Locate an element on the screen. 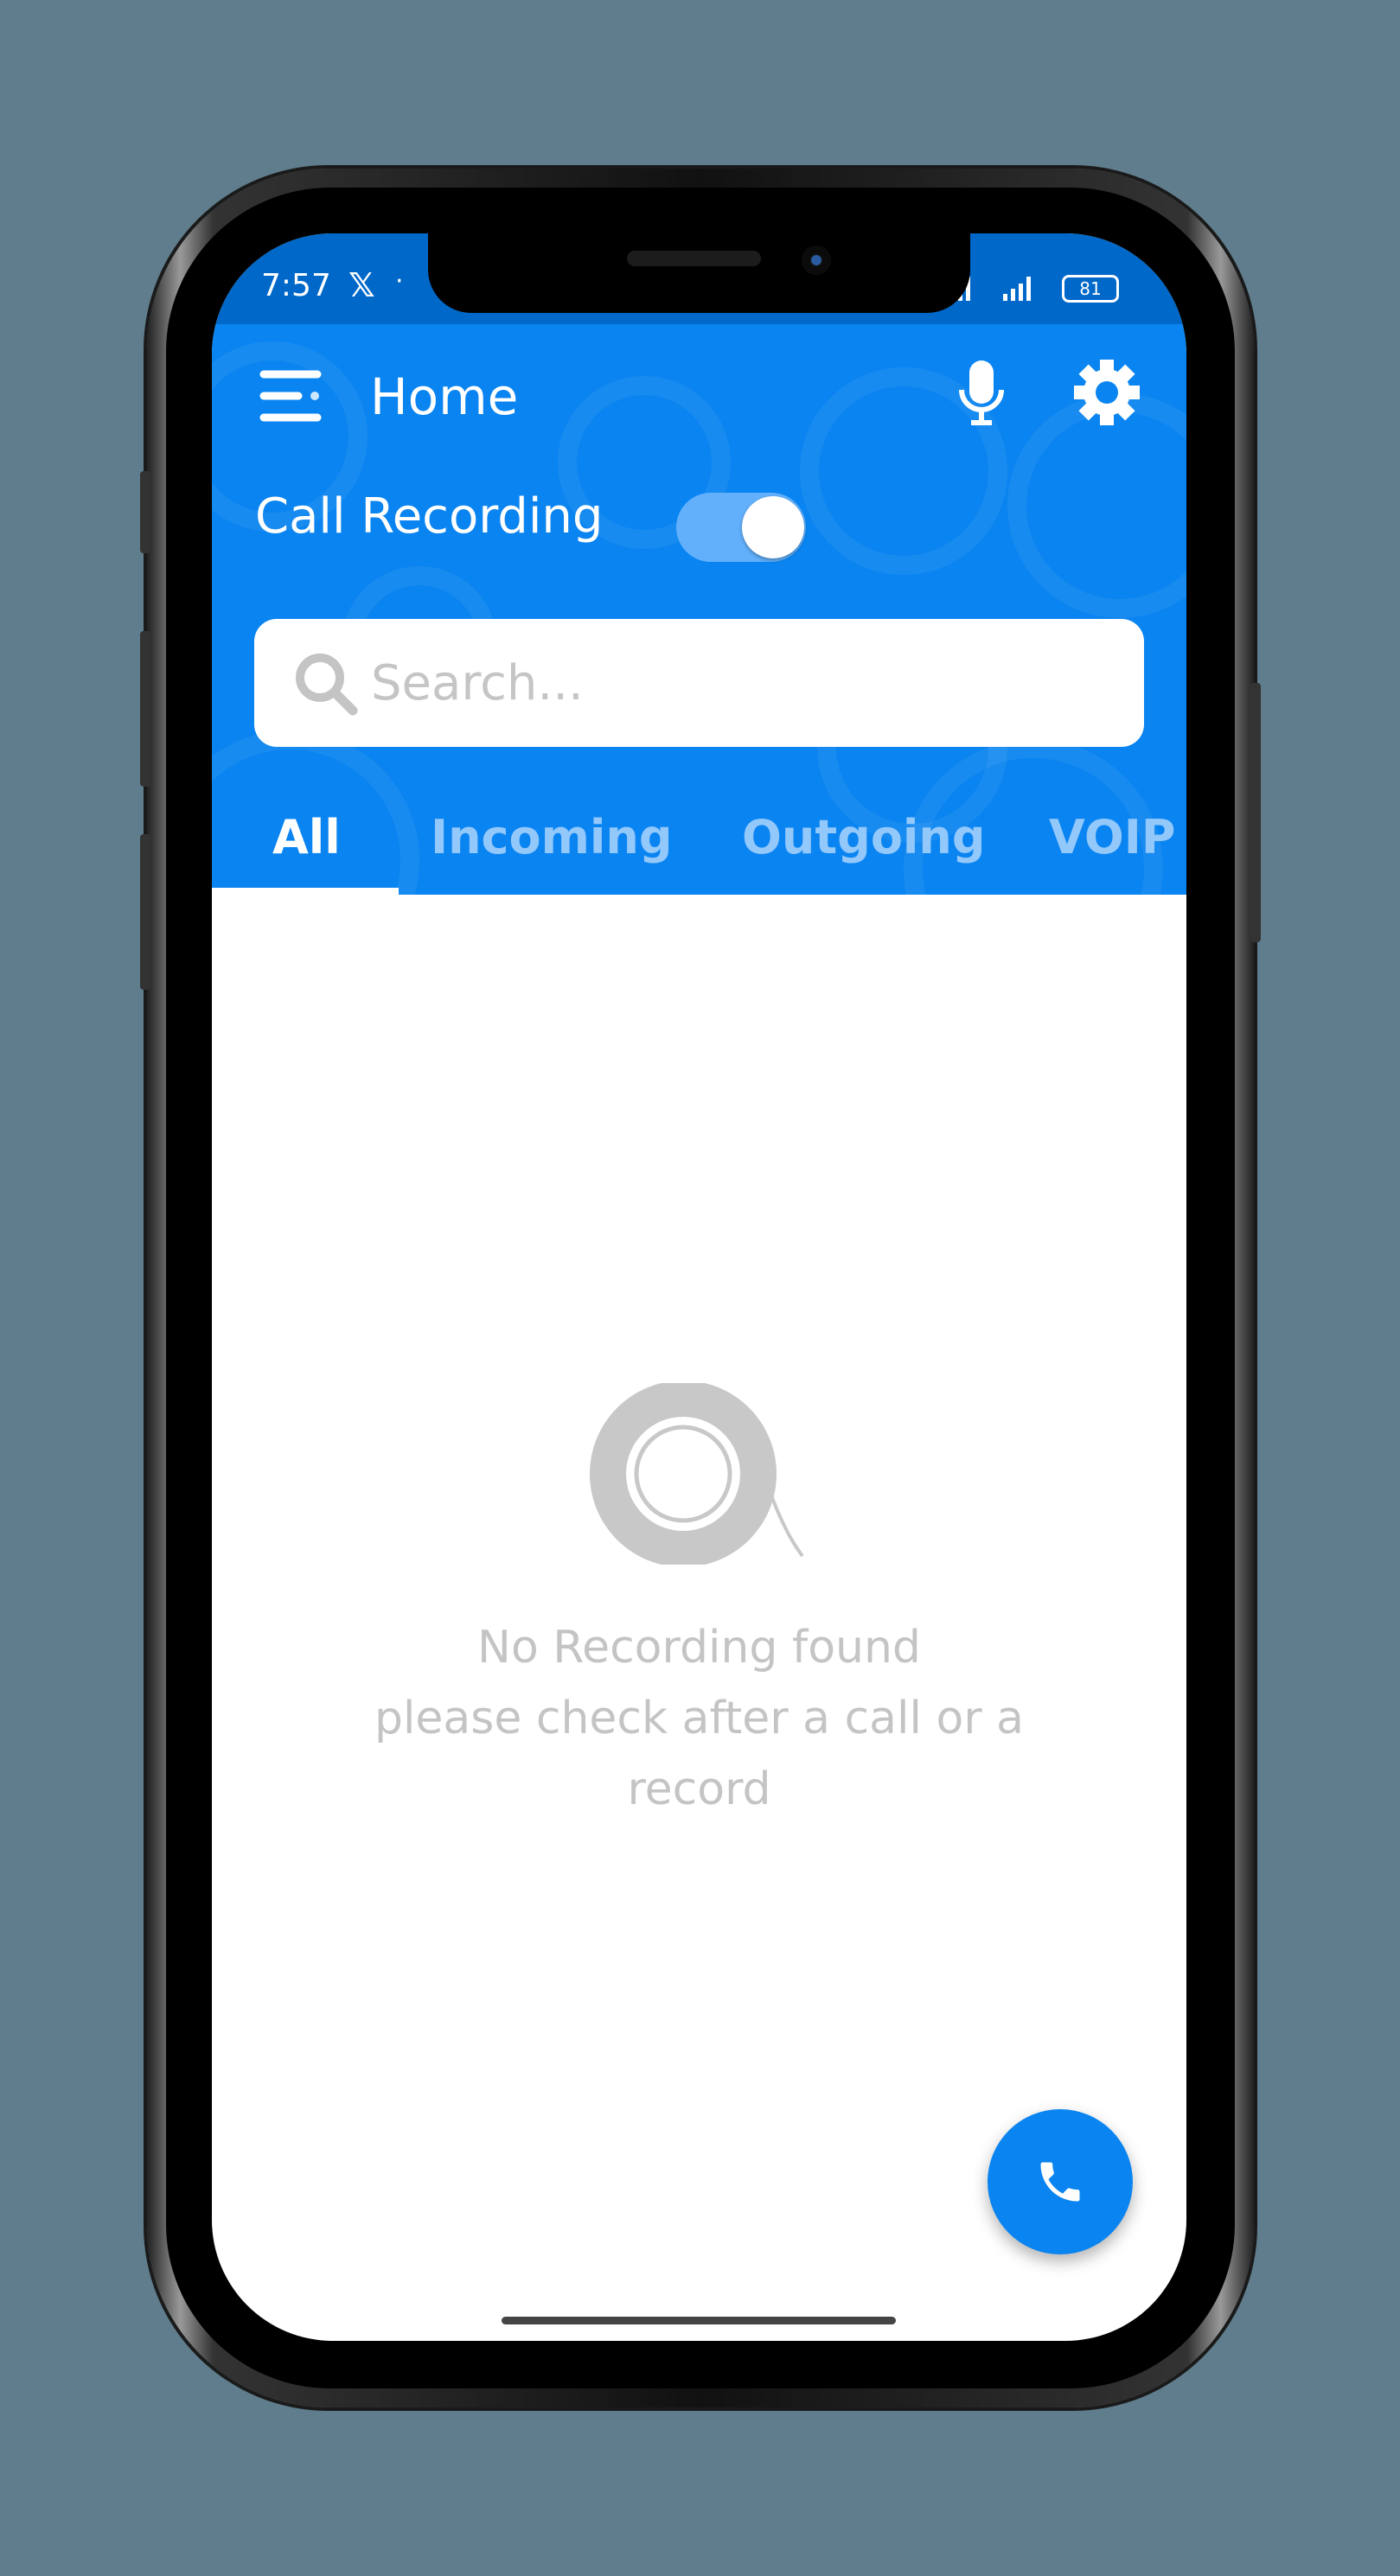 The height and width of the screenshot is (2576, 1400). empty-line-1: No Recording found is located at coordinates (699, 1648).